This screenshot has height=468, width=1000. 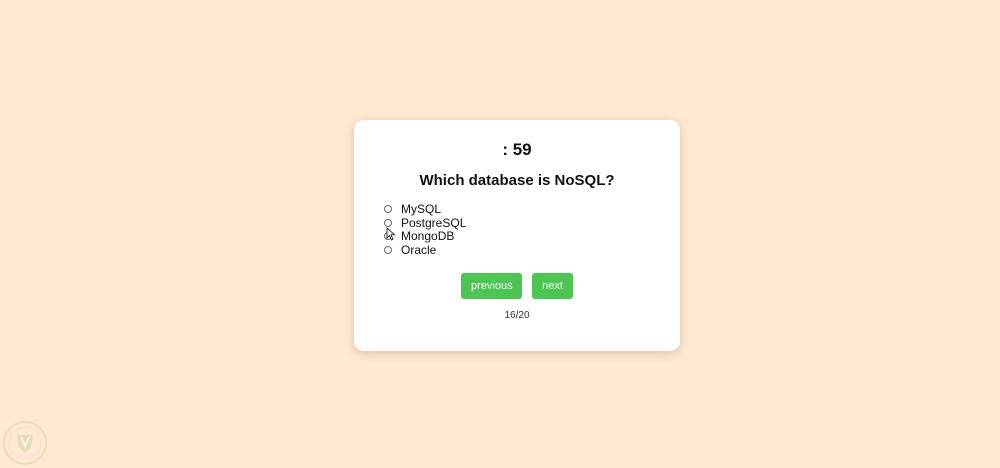 I want to click on question-counter: 16/20, so click(x=517, y=315).